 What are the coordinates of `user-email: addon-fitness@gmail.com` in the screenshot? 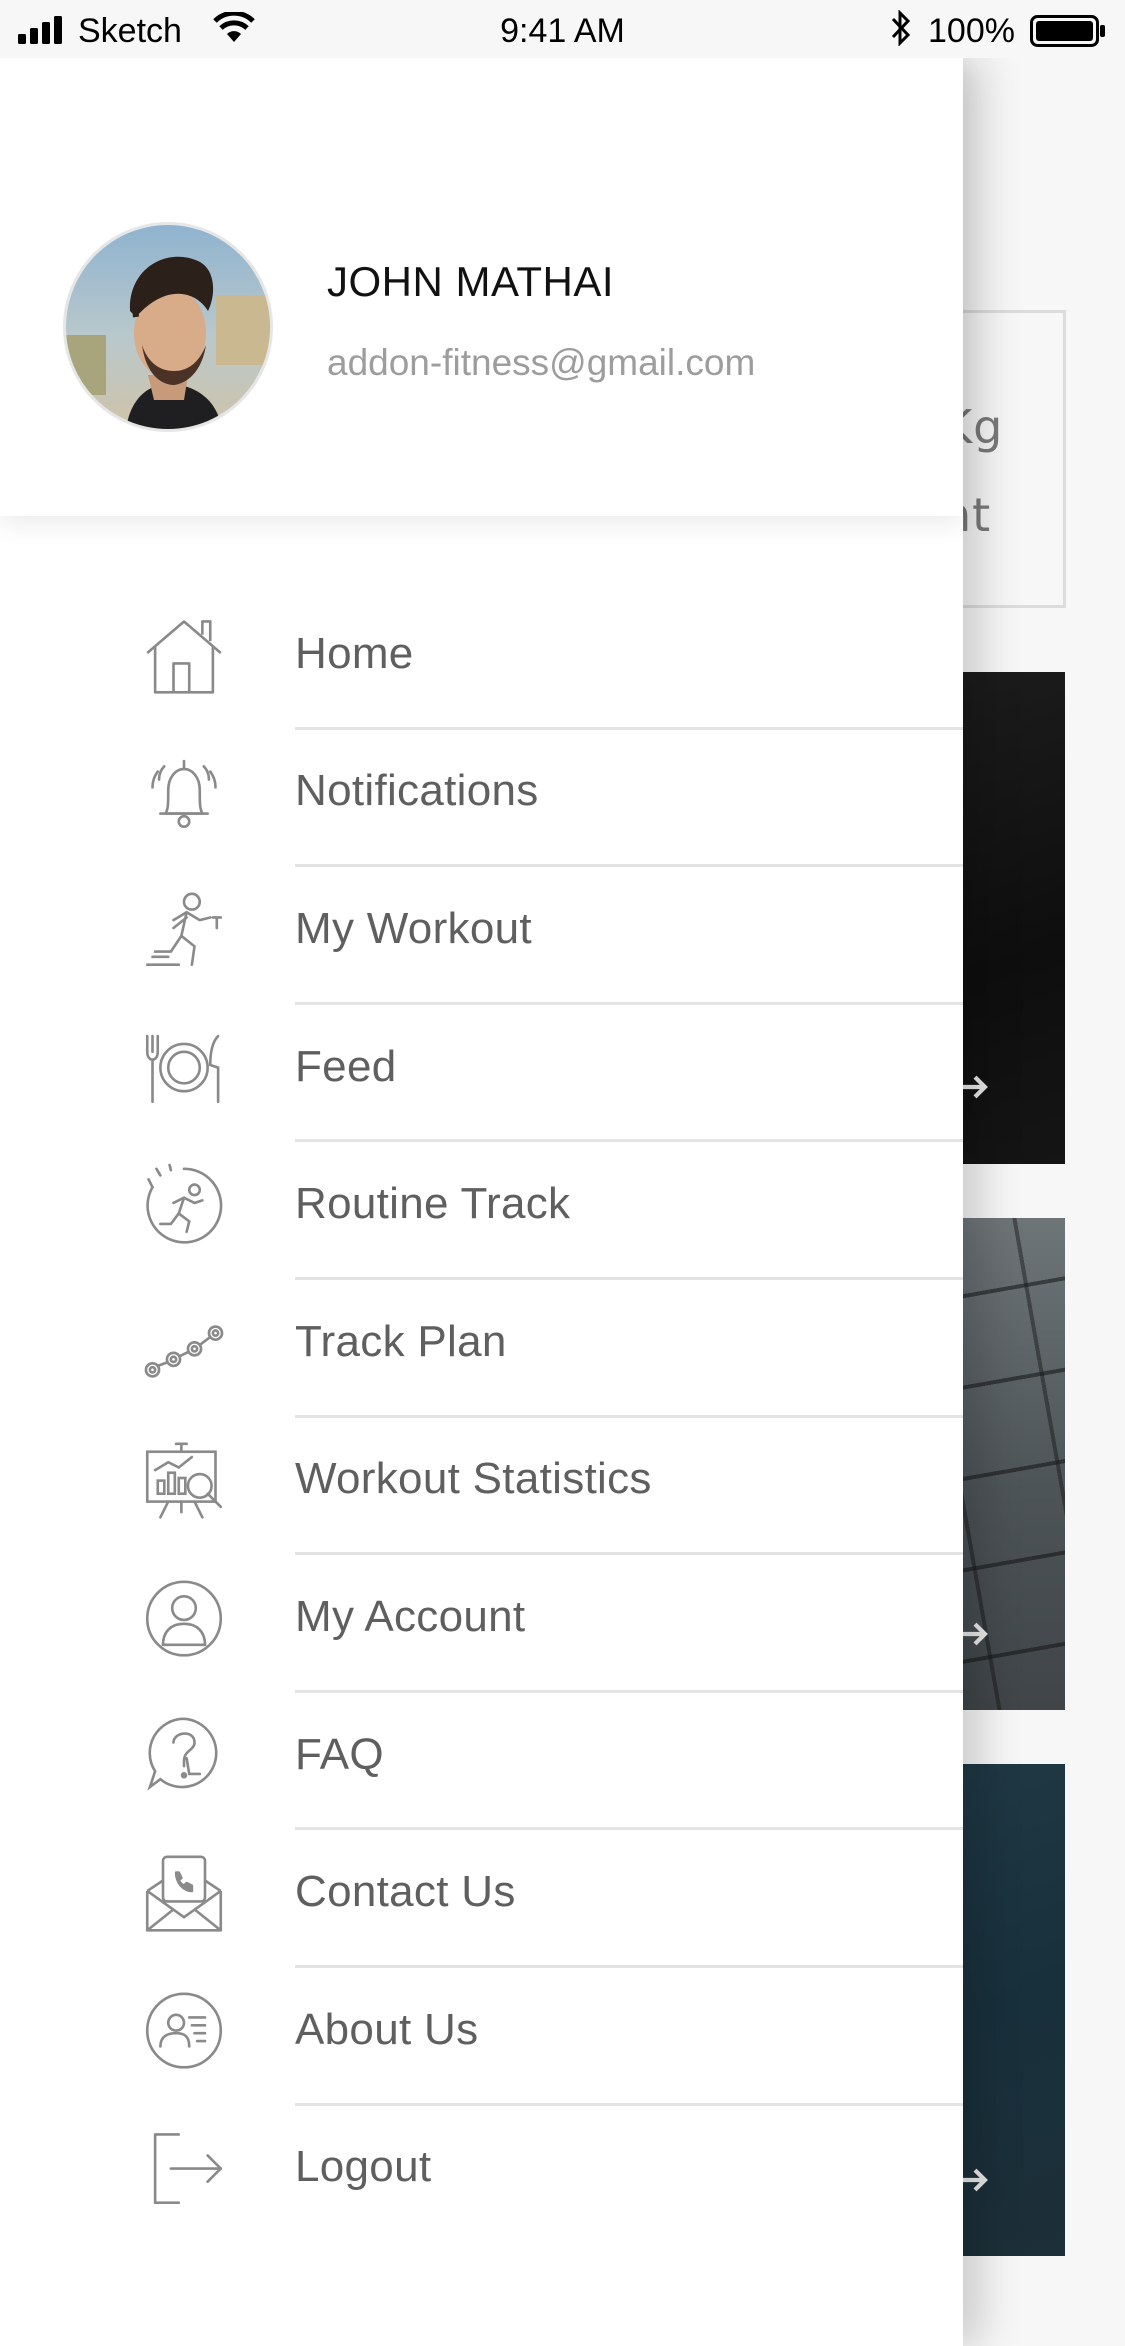 It's located at (541, 362).